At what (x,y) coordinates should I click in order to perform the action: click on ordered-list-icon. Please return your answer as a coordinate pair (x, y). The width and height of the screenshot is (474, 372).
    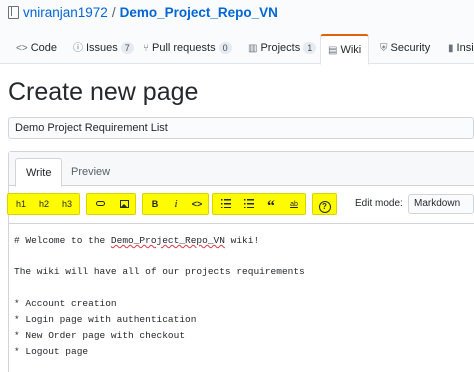
    Looking at the image, I should click on (249, 203).